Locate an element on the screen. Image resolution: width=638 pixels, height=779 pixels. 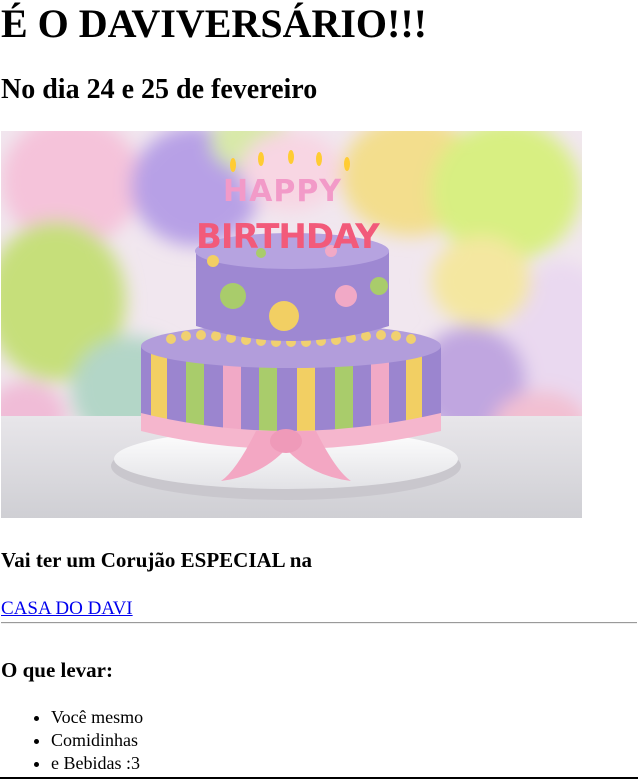
list-item: Comidinhas is located at coordinates (97, 740).